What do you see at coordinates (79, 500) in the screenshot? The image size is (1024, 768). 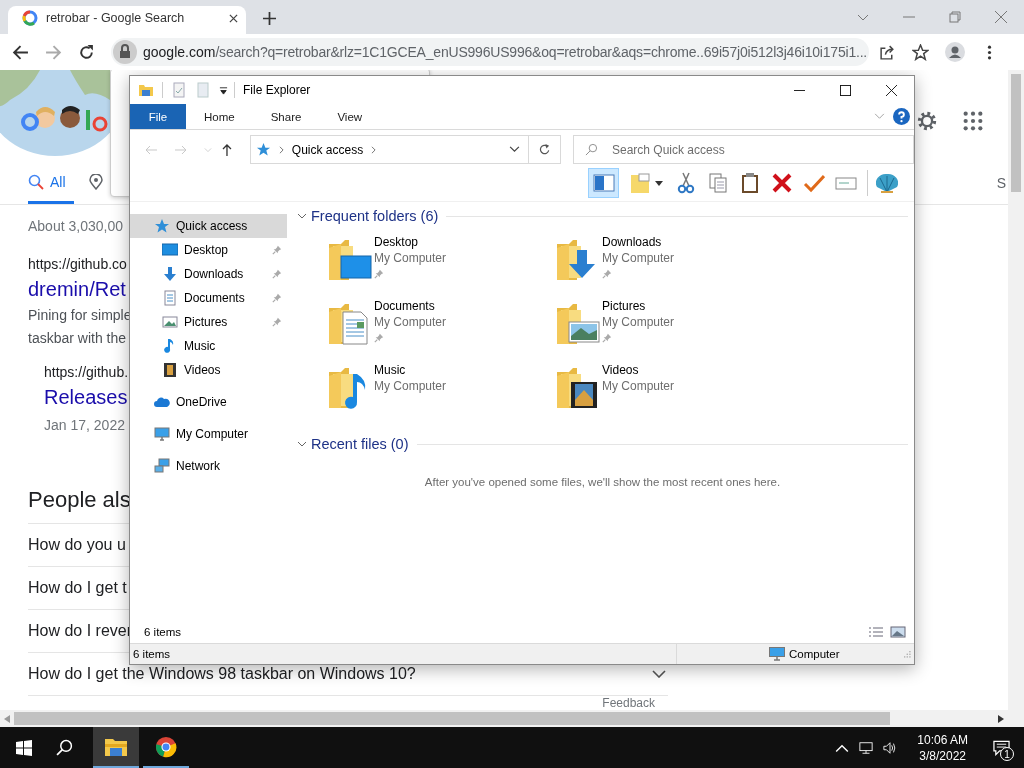 I see `section-heading: People als` at bounding box center [79, 500].